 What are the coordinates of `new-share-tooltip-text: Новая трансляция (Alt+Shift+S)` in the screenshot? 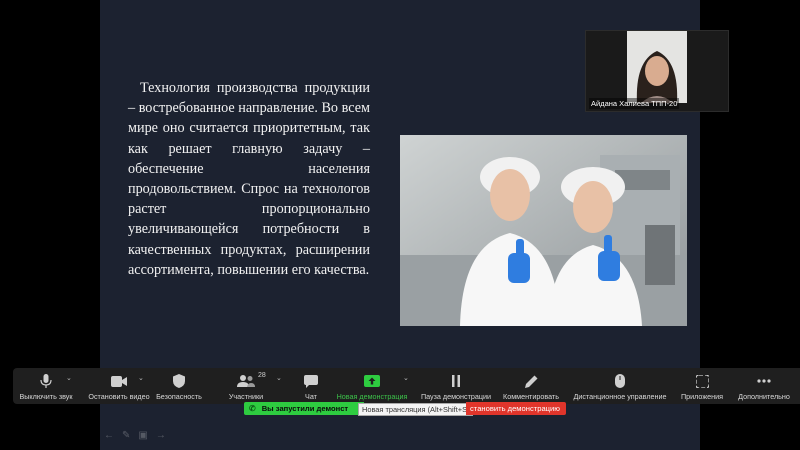 It's located at (416, 409).